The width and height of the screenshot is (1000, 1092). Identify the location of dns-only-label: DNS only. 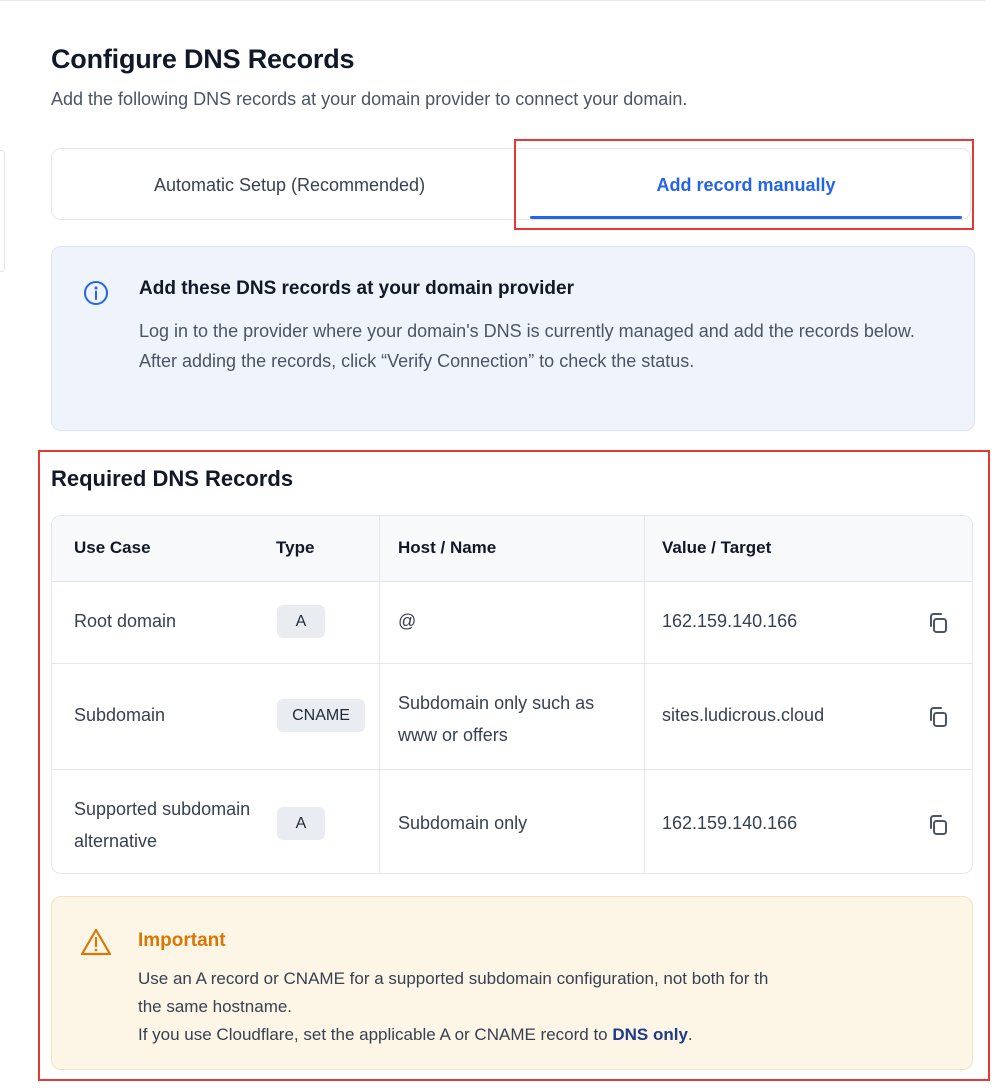
(650, 1034).